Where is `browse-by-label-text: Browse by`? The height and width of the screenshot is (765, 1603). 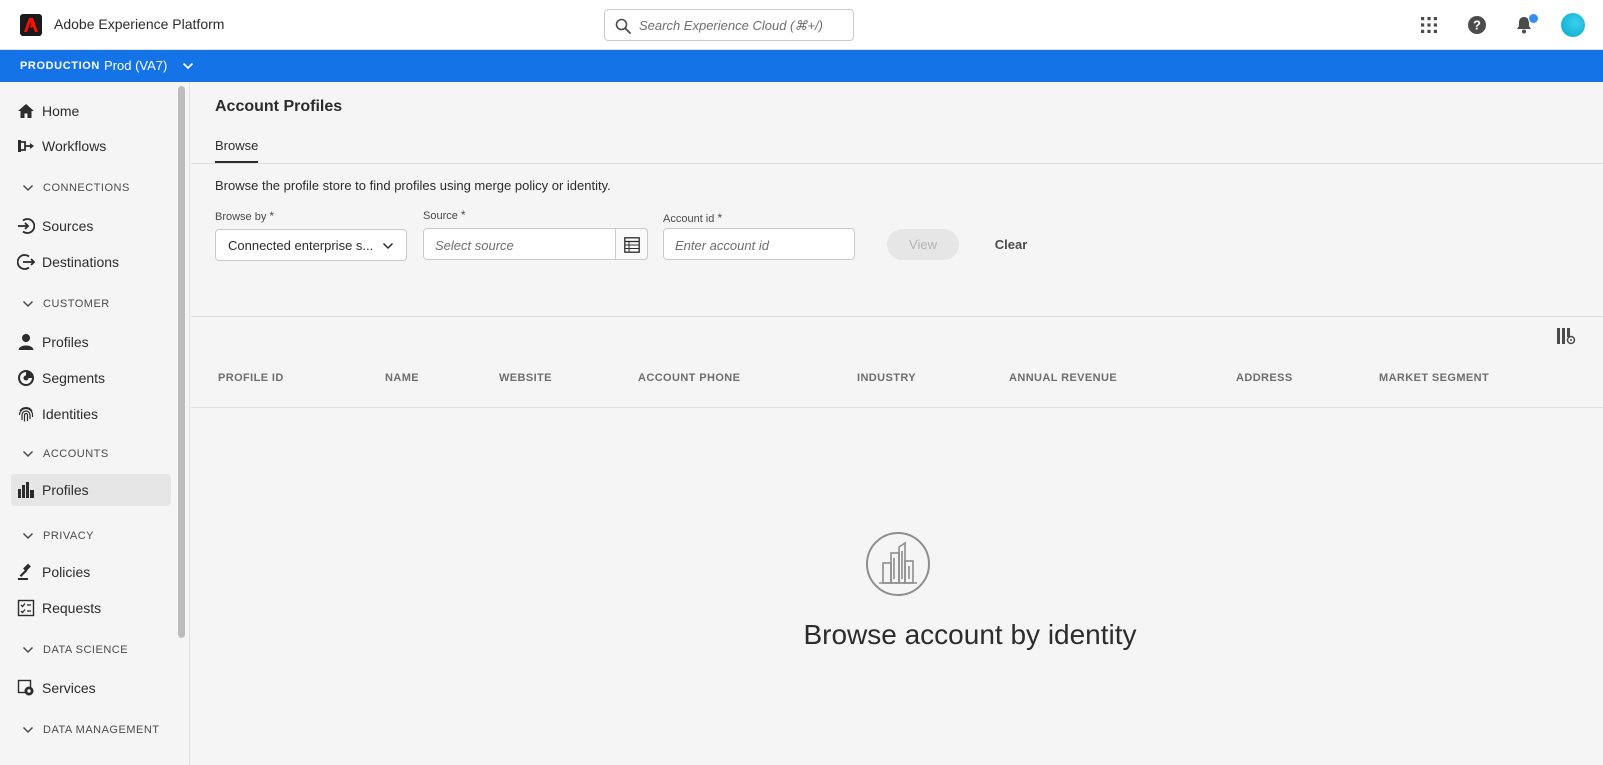
browse-by-label-text: Browse by is located at coordinates (241, 217).